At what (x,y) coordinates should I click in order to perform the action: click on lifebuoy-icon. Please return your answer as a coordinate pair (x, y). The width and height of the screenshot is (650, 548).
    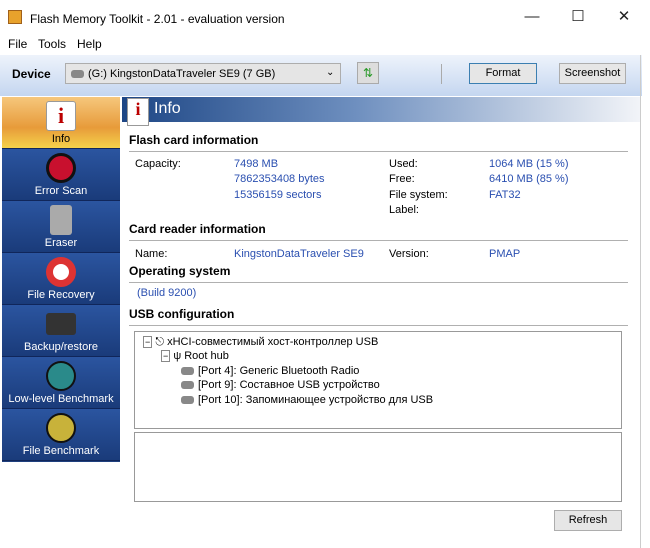
    Looking at the image, I should click on (61, 272).